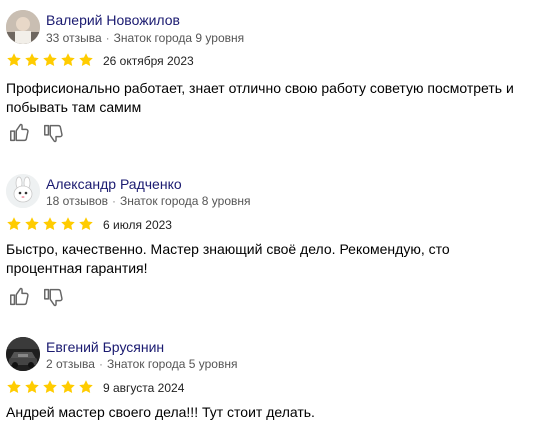  I want to click on city-expert-level: Знаток города 8 уровня, so click(185, 201).